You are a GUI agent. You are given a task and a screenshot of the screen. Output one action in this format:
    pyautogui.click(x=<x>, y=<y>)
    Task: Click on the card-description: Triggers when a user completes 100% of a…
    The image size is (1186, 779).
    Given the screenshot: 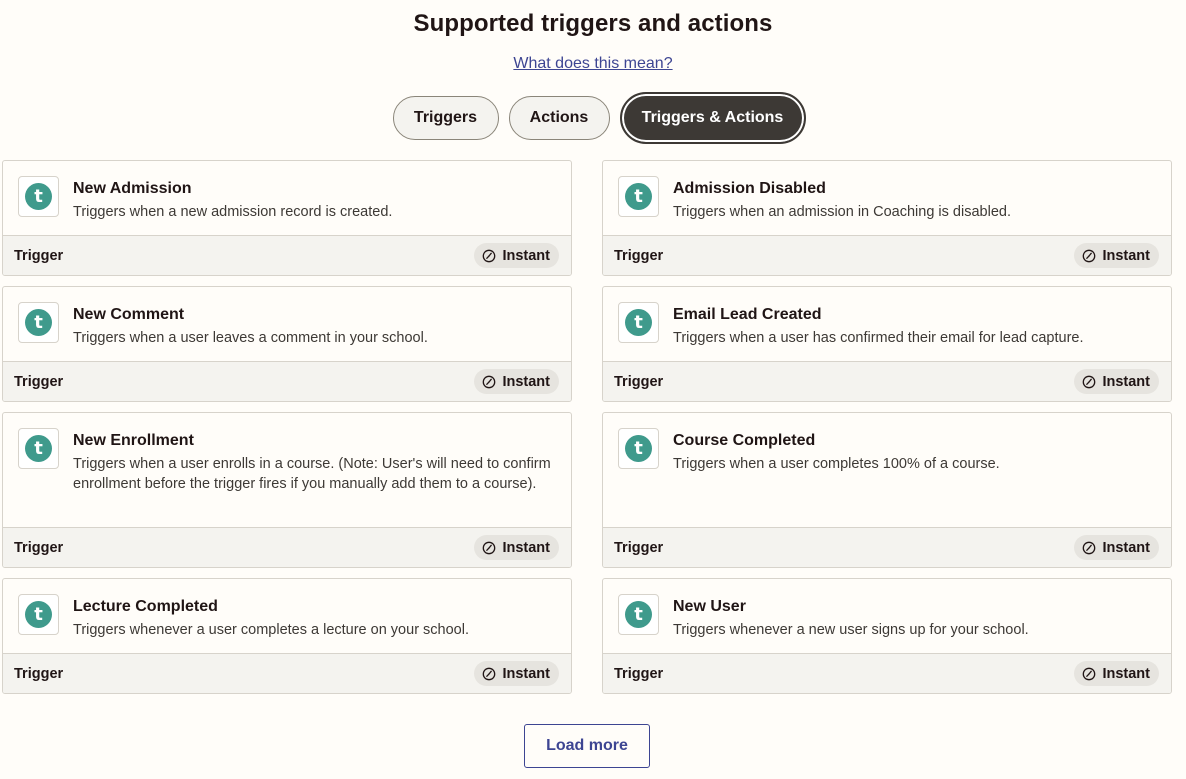 What is the action you would take?
    pyautogui.click(x=836, y=464)
    